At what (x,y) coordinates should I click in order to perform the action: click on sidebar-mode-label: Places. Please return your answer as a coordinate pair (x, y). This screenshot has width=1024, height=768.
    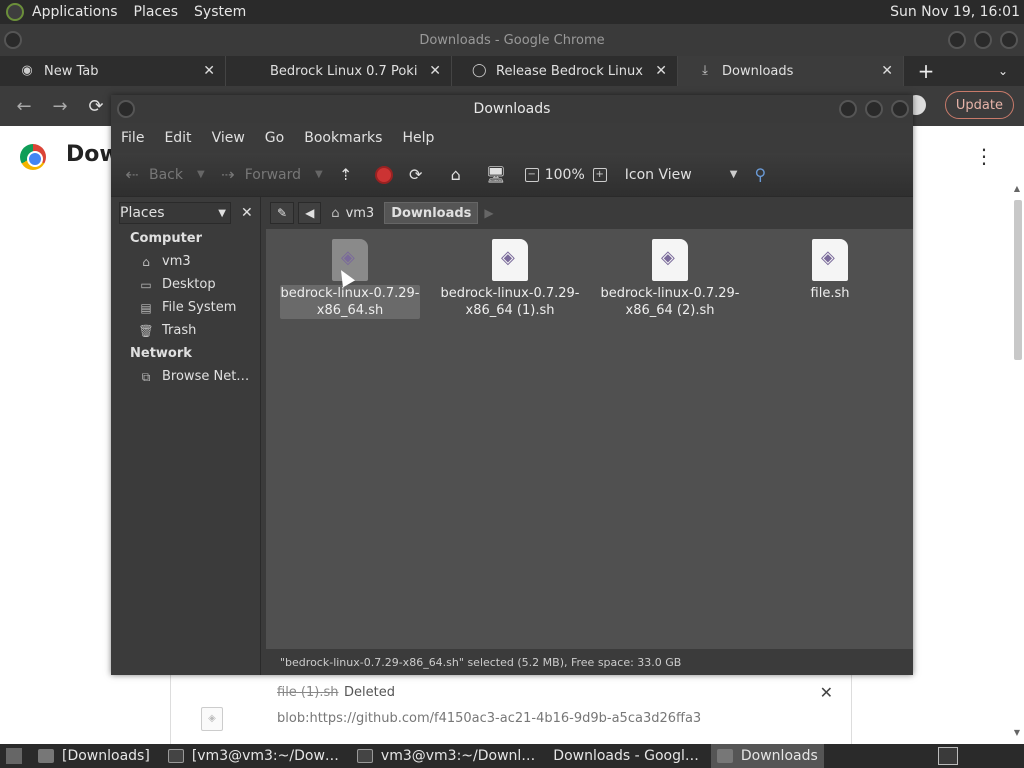
    Looking at the image, I should click on (142, 213).